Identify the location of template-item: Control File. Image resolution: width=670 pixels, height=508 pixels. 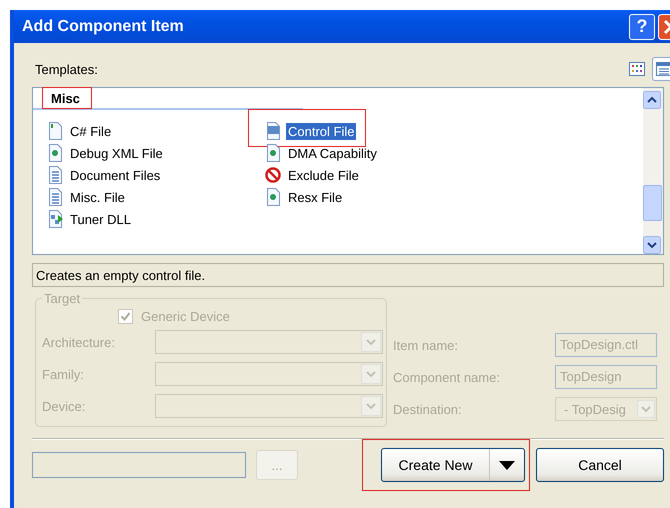
(321, 131).